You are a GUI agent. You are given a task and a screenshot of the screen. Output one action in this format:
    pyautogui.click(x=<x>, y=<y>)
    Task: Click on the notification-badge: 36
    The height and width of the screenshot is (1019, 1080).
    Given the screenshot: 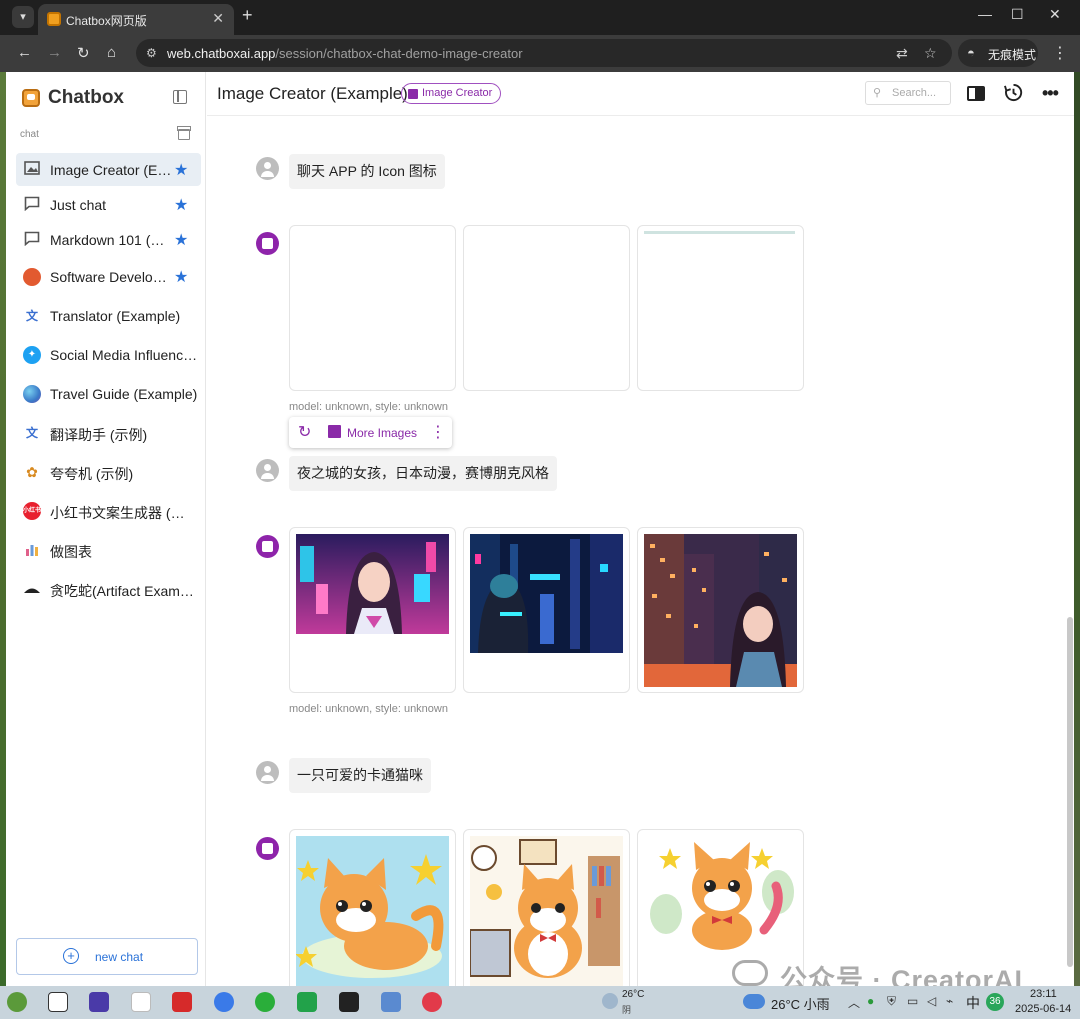 What is the action you would take?
    pyautogui.click(x=995, y=1002)
    